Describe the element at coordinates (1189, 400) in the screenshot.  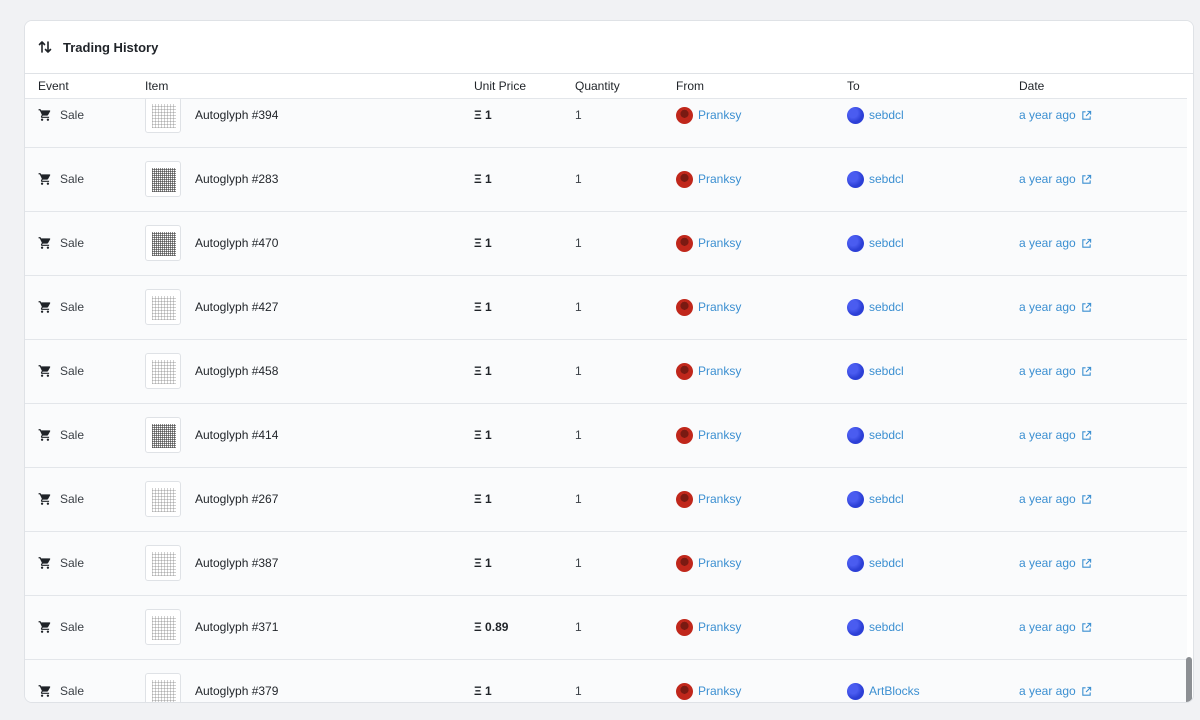
I see `scrollbar-track` at that location.